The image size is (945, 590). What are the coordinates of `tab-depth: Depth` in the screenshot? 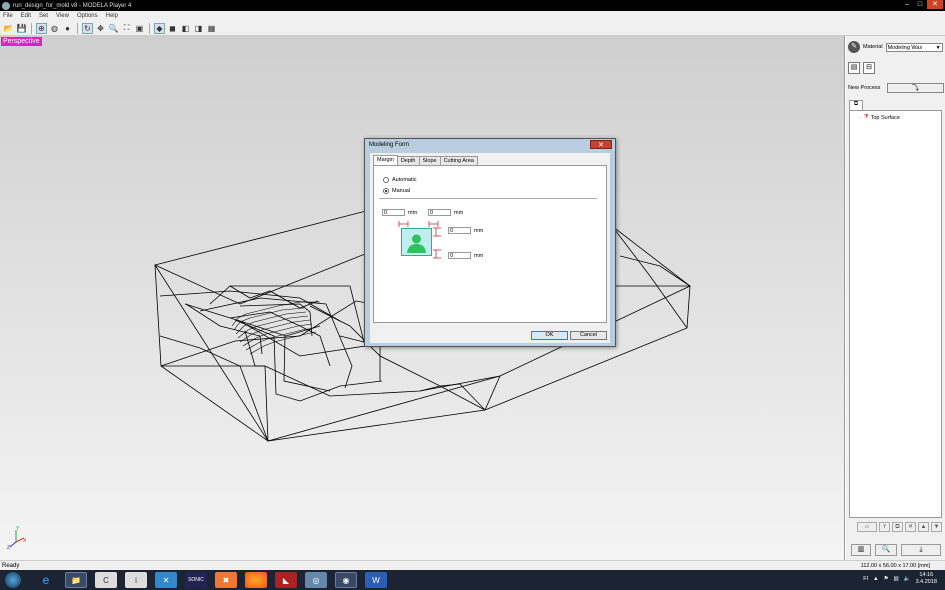 It's located at (408, 160).